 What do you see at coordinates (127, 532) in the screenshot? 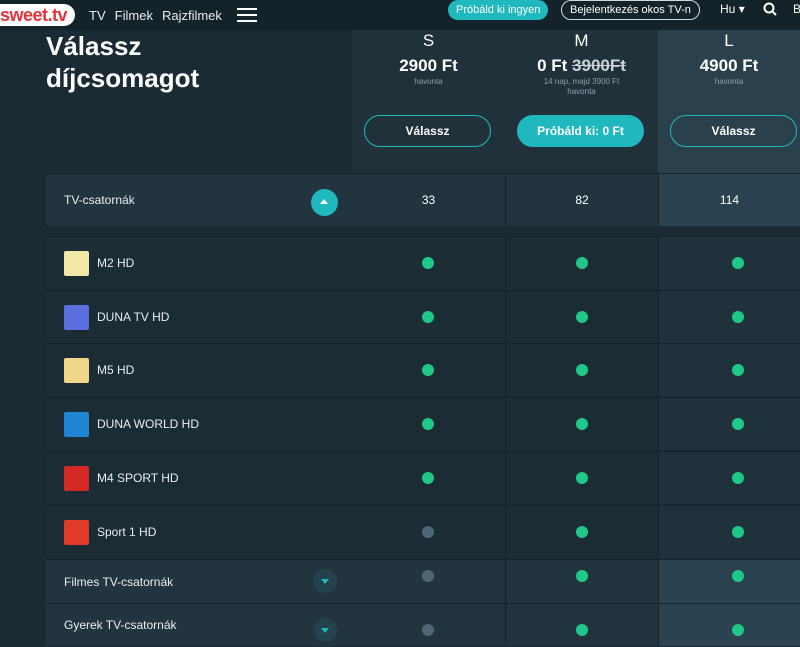
I see `channel-name: Sport 1 HD` at bounding box center [127, 532].